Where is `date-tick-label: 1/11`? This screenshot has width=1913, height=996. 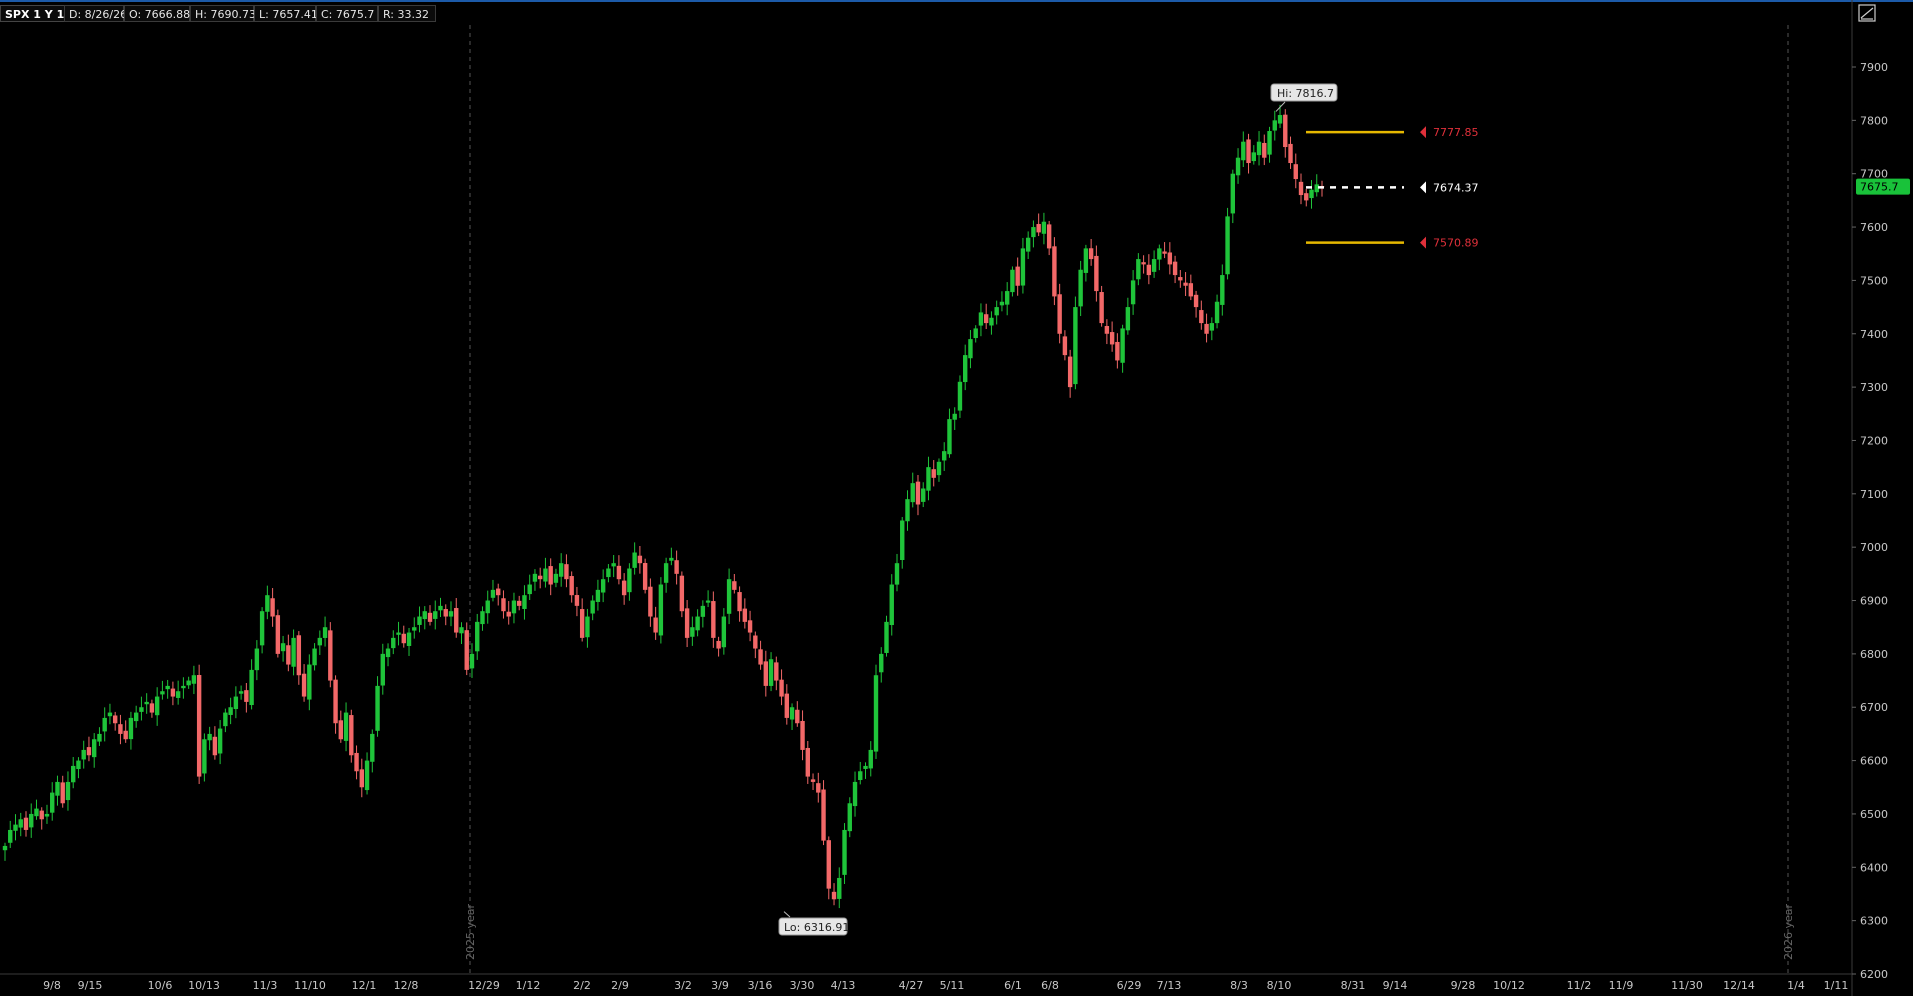 date-tick-label: 1/11 is located at coordinates (1836, 985).